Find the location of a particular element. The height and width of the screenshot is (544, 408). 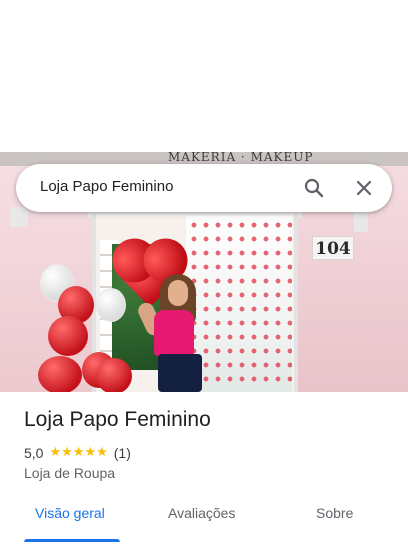

rating-value: 5,0 is located at coordinates (34, 453).